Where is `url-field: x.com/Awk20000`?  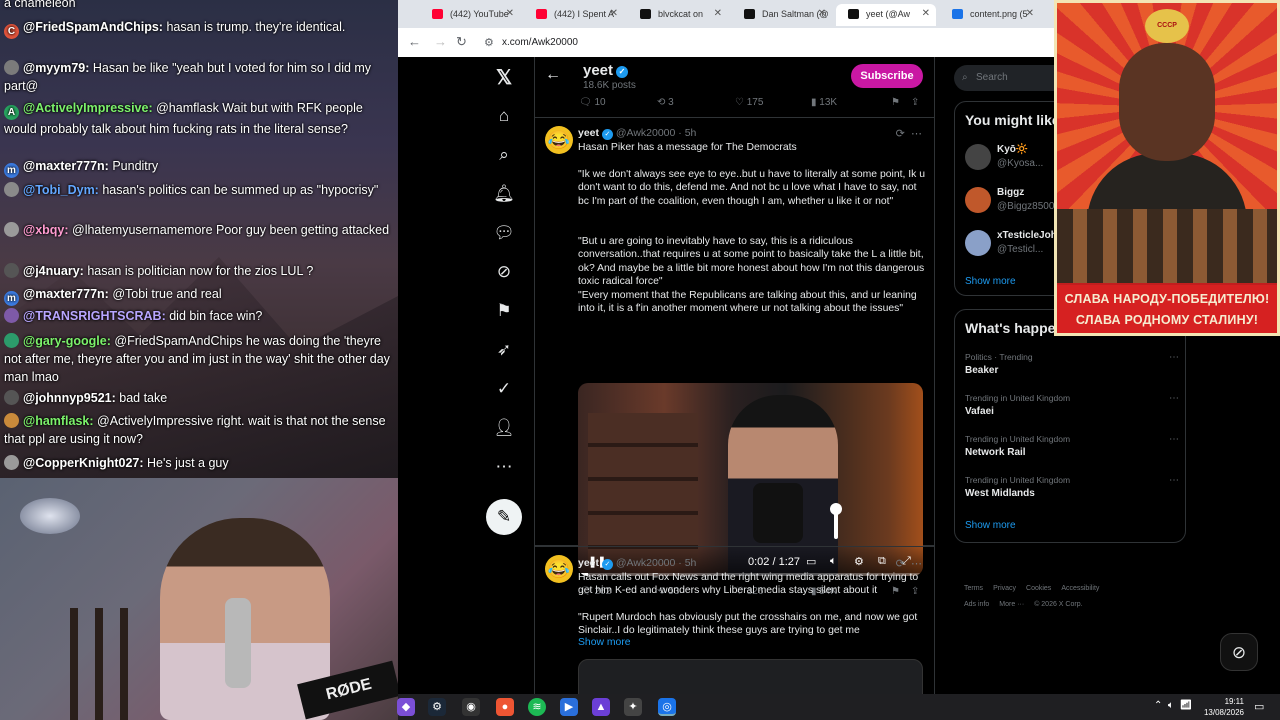 url-field: x.com/Awk20000 is located at coordinates (540, 42).